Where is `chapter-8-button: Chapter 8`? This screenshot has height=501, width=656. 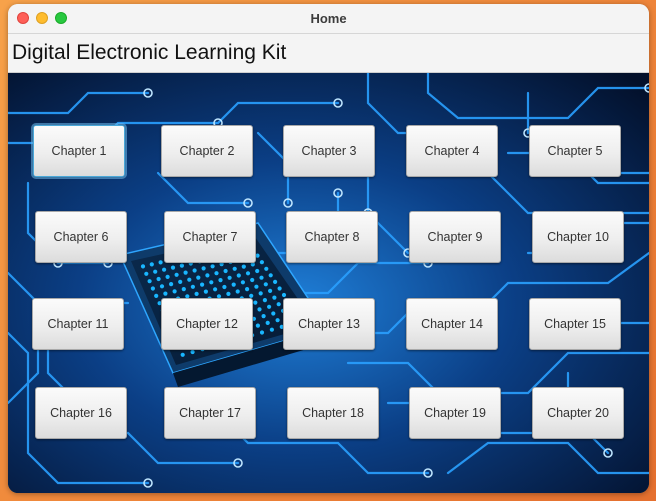 chapter-8-button: Chapter 8 is located at coordinates (332, 237).